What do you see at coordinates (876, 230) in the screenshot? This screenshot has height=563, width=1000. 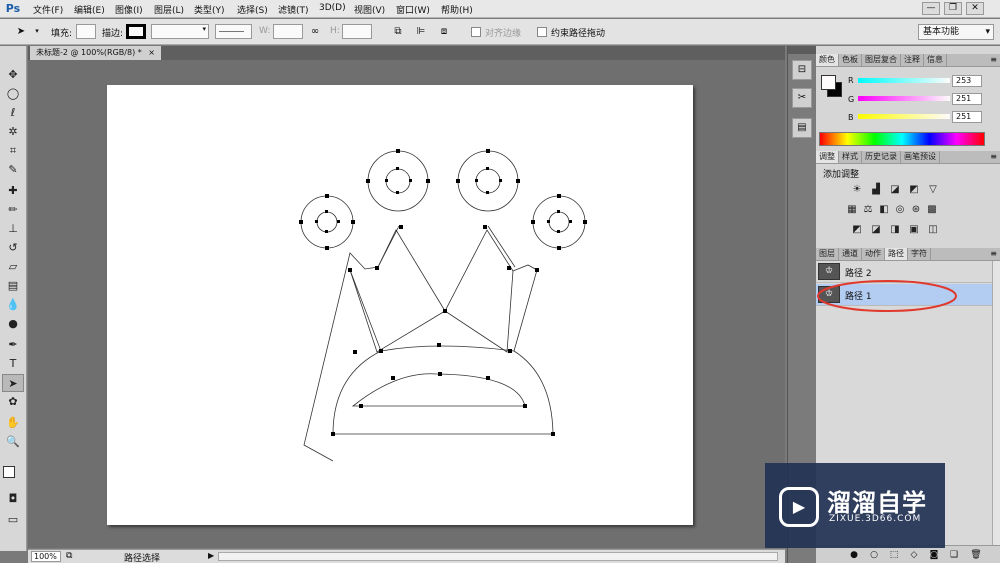 I see `posterize-icon: ◪` at bounding box center [876, 230].